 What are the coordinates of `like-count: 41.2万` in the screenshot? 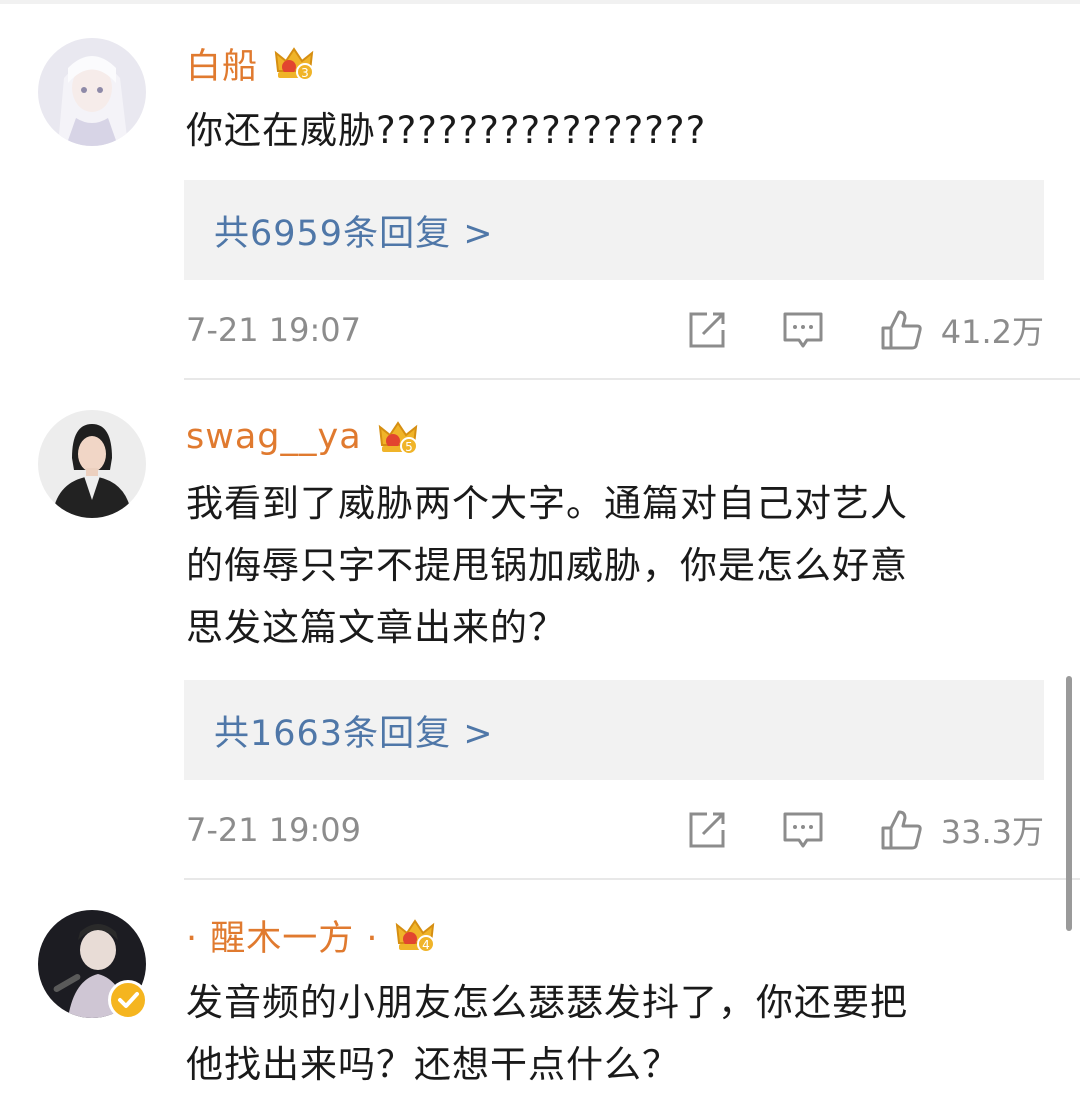 It's located at (992, 332).